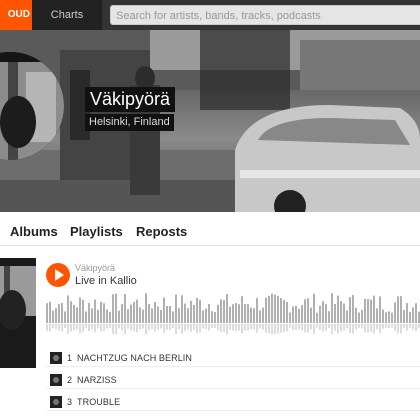 Image resolution: width=420 pixels, height=420 pixels. I want to click on track-name: TROUBLE, so click(98, 402).